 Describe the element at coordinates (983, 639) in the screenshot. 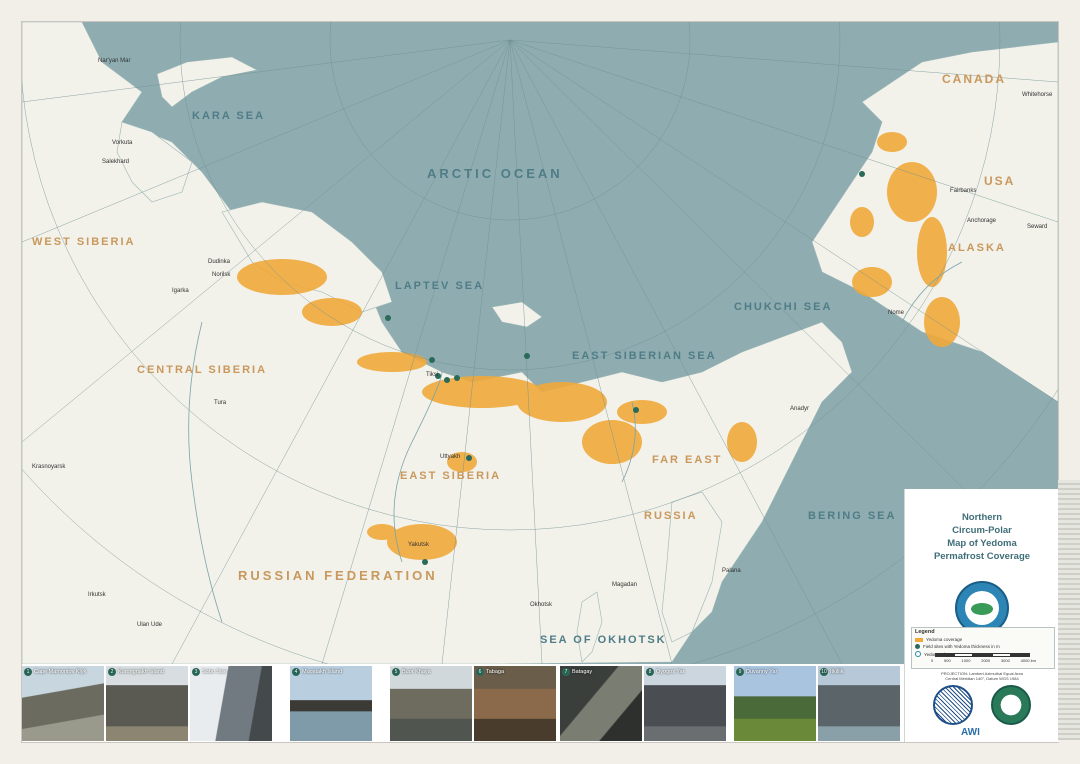

I see `legend-row: Yedoma coverage` at that location.